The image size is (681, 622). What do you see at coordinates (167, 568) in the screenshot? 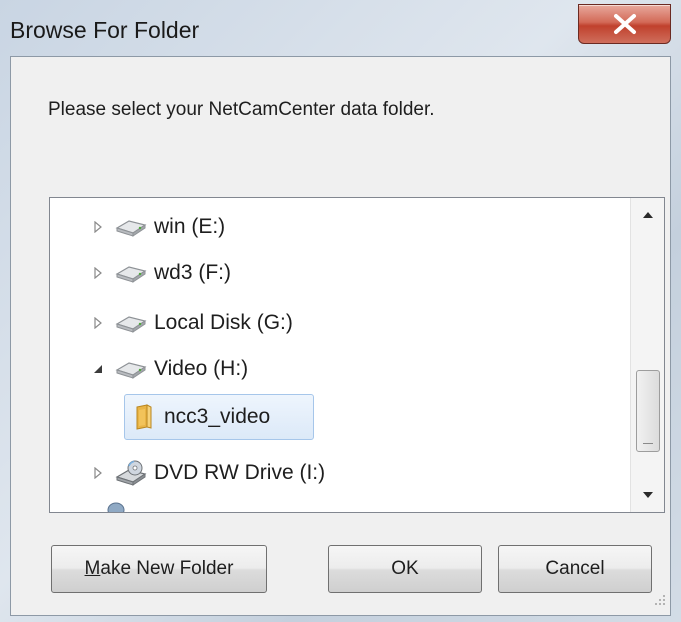
I see `button-label: ake New Folder` at bounding box center [167, 568].